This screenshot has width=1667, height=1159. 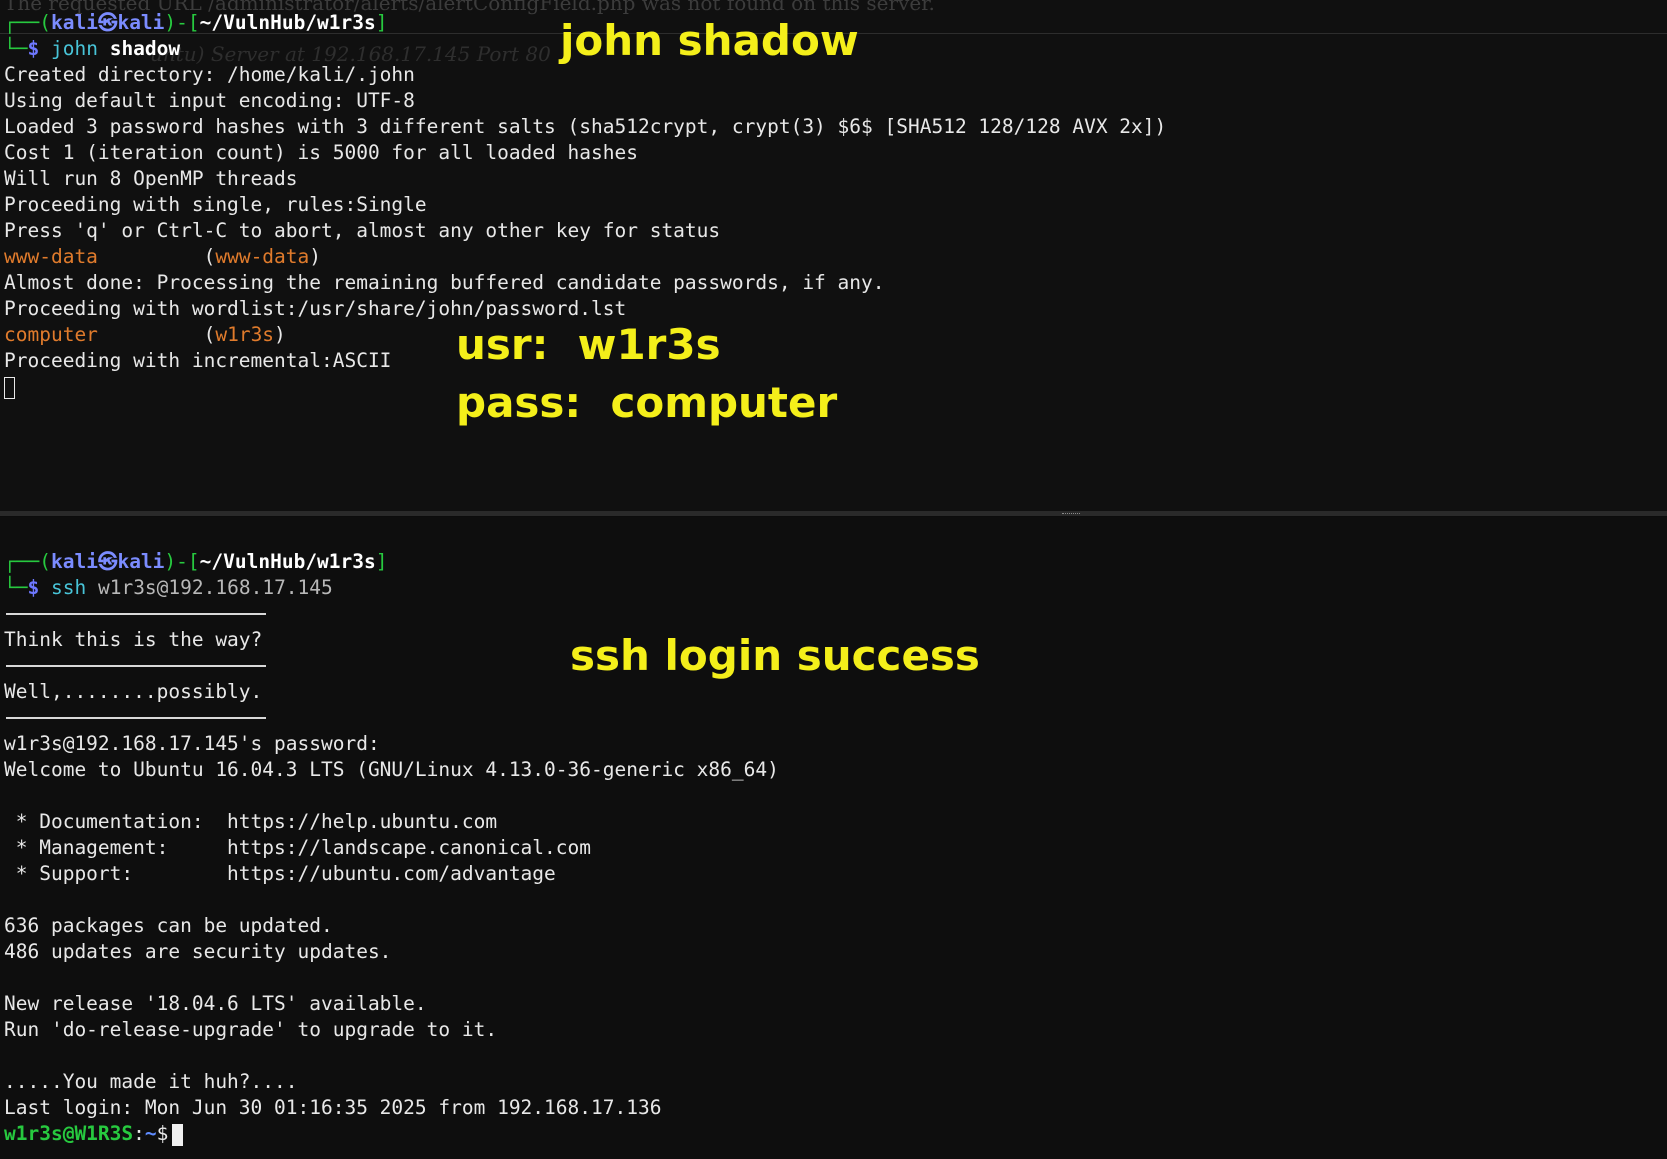 I want to click on pane-divider, so click(x=833, y=513).